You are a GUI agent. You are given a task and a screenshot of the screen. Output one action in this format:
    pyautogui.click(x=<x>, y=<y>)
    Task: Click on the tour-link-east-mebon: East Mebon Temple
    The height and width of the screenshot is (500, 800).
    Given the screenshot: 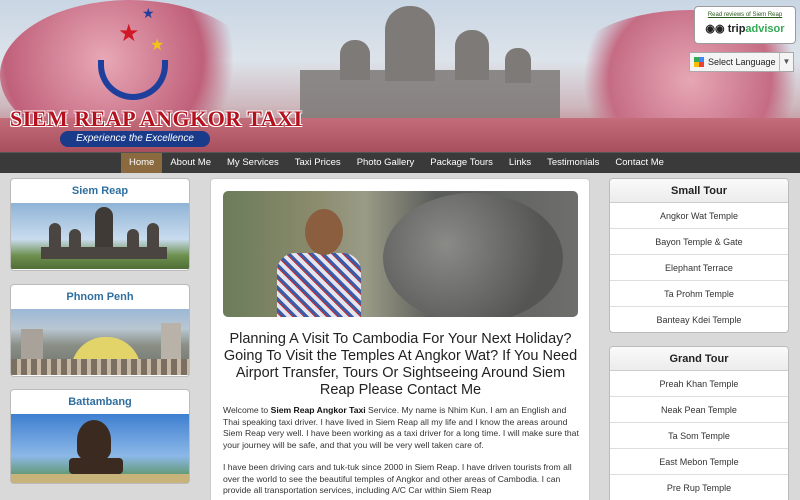 What is the action you would take?
    pyautogui.click(x=699, y=462)
    